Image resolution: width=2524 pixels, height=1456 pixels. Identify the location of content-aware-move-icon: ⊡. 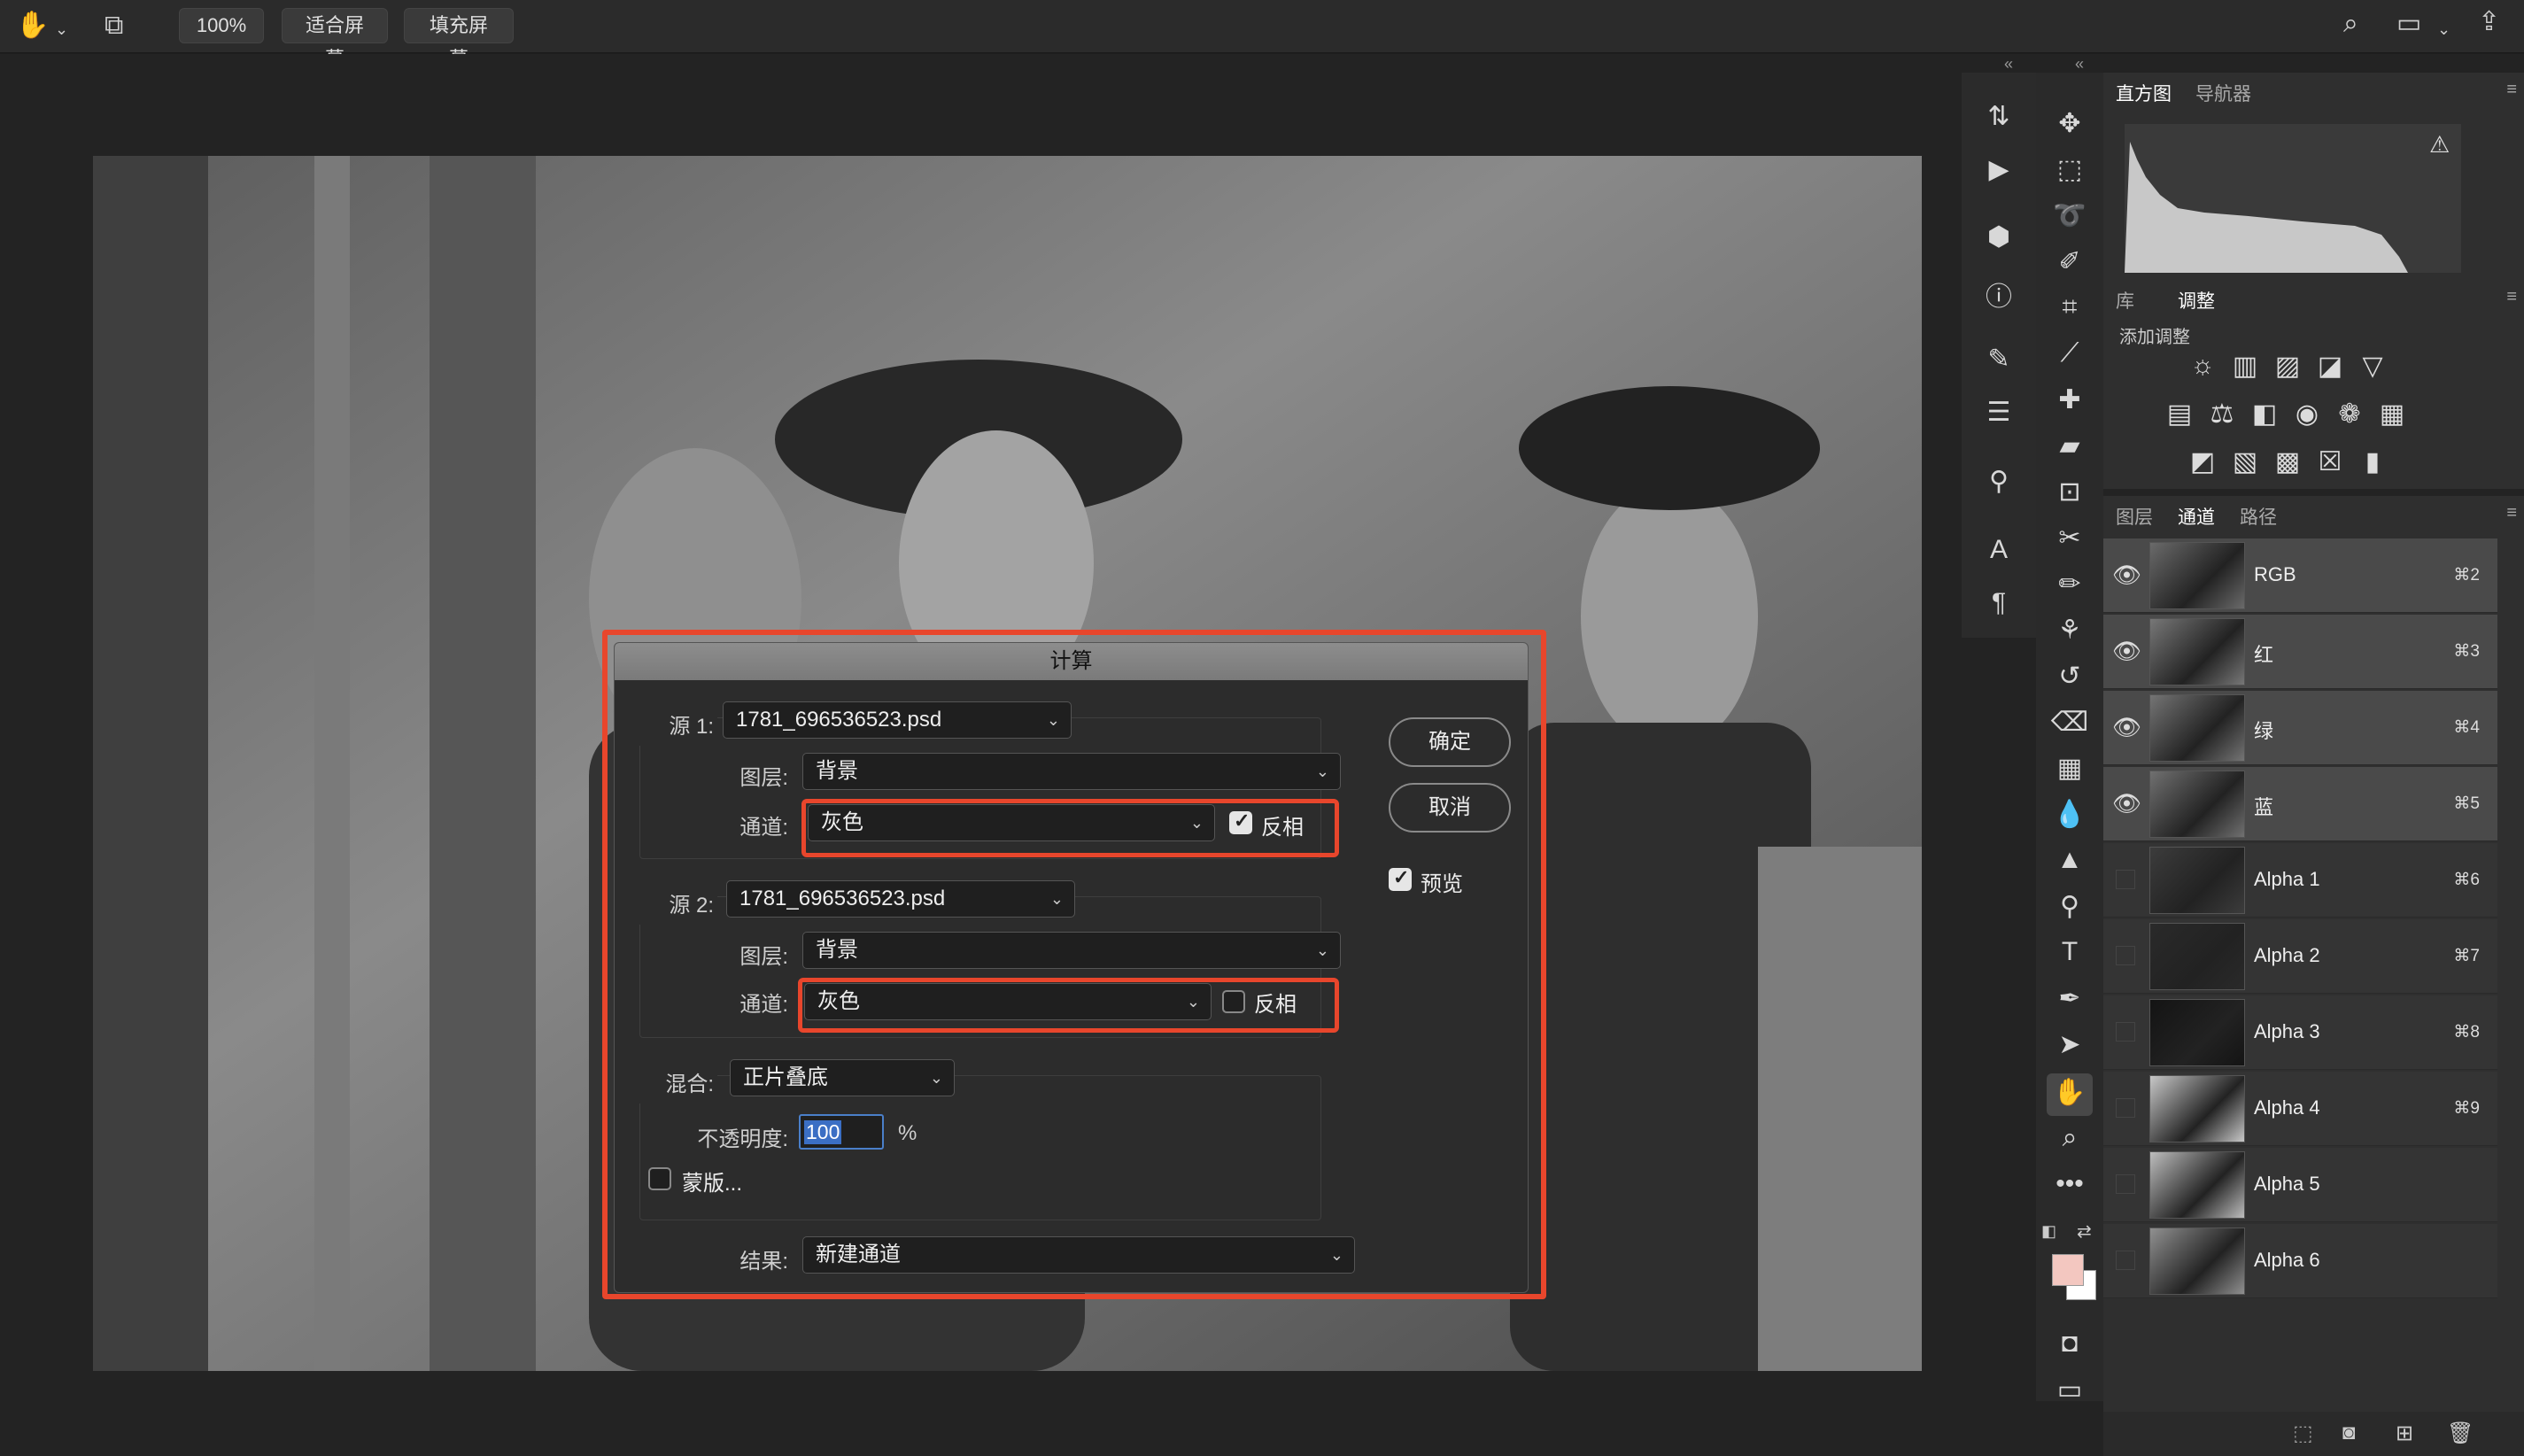
(2070, 491).